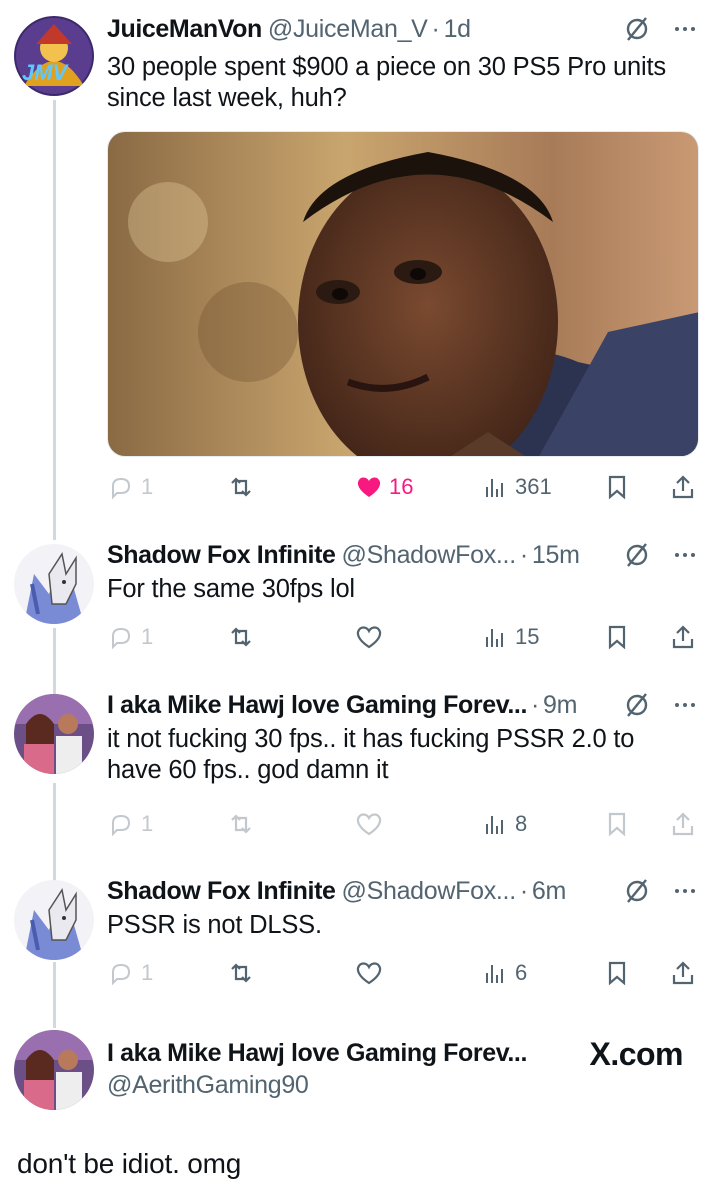 Image resolution: width=715 pixels, height=1200 pixels. Describe the element at coordinates (45, 72) in the screenshot. I see `avatar-logo-text: JMV` at that location.